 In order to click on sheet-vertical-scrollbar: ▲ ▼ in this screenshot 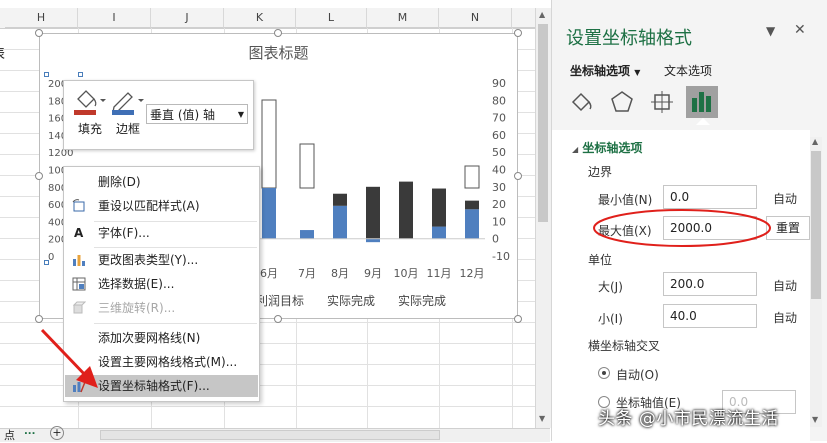, I will do `click(543, 218)`.